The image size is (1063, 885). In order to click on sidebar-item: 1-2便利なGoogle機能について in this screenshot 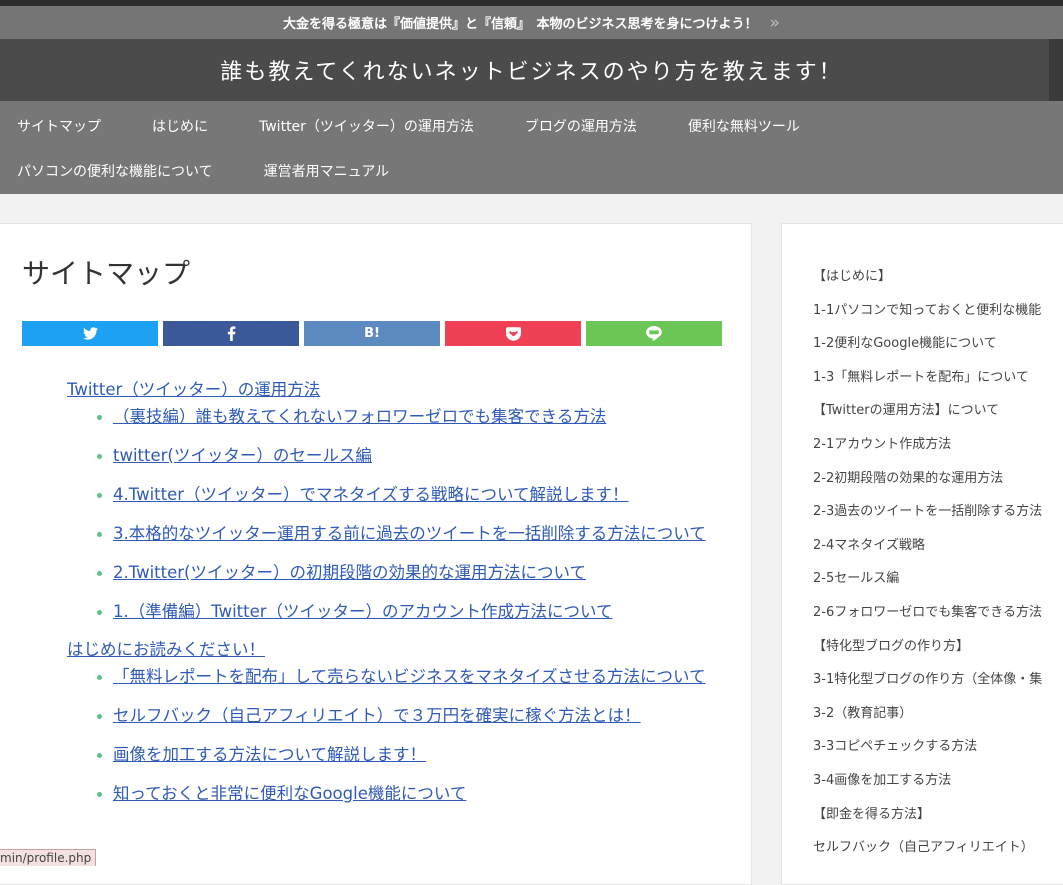, I will do `click(927, 348)`.